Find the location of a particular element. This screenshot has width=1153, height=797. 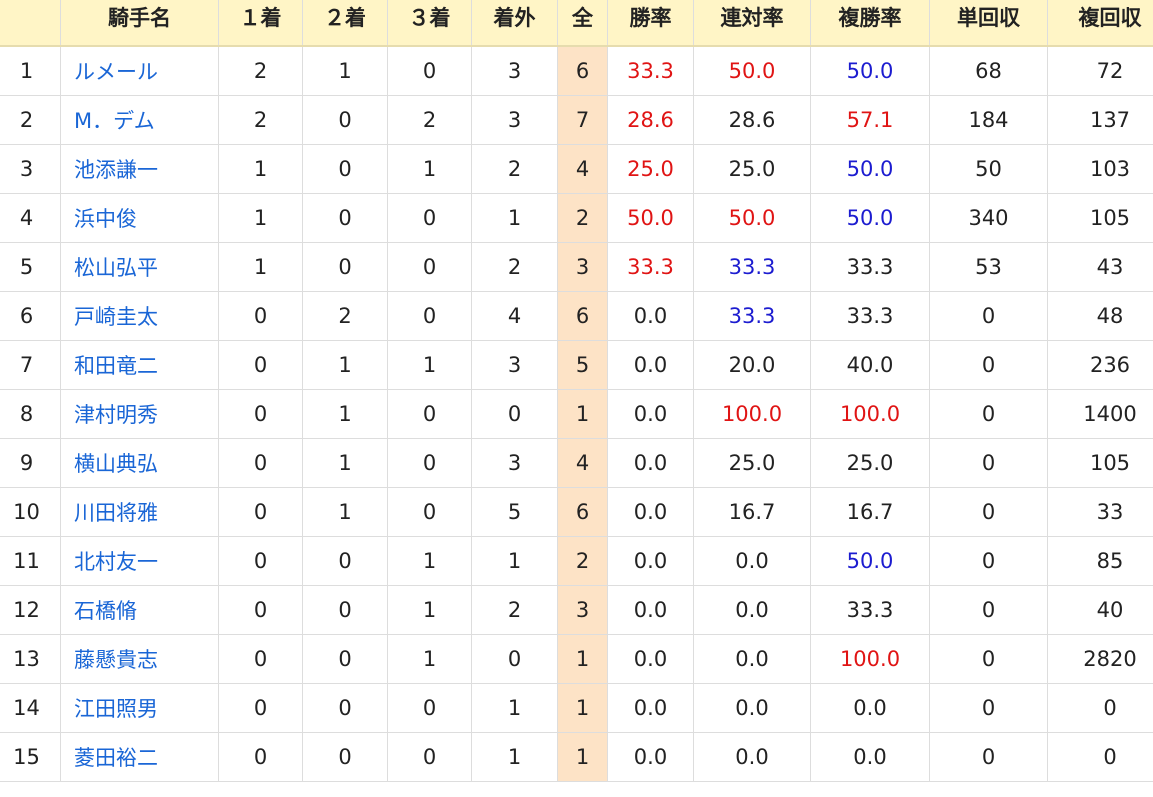

quinella-rate-cell: 100.0 is located at coordinates (752, 414).